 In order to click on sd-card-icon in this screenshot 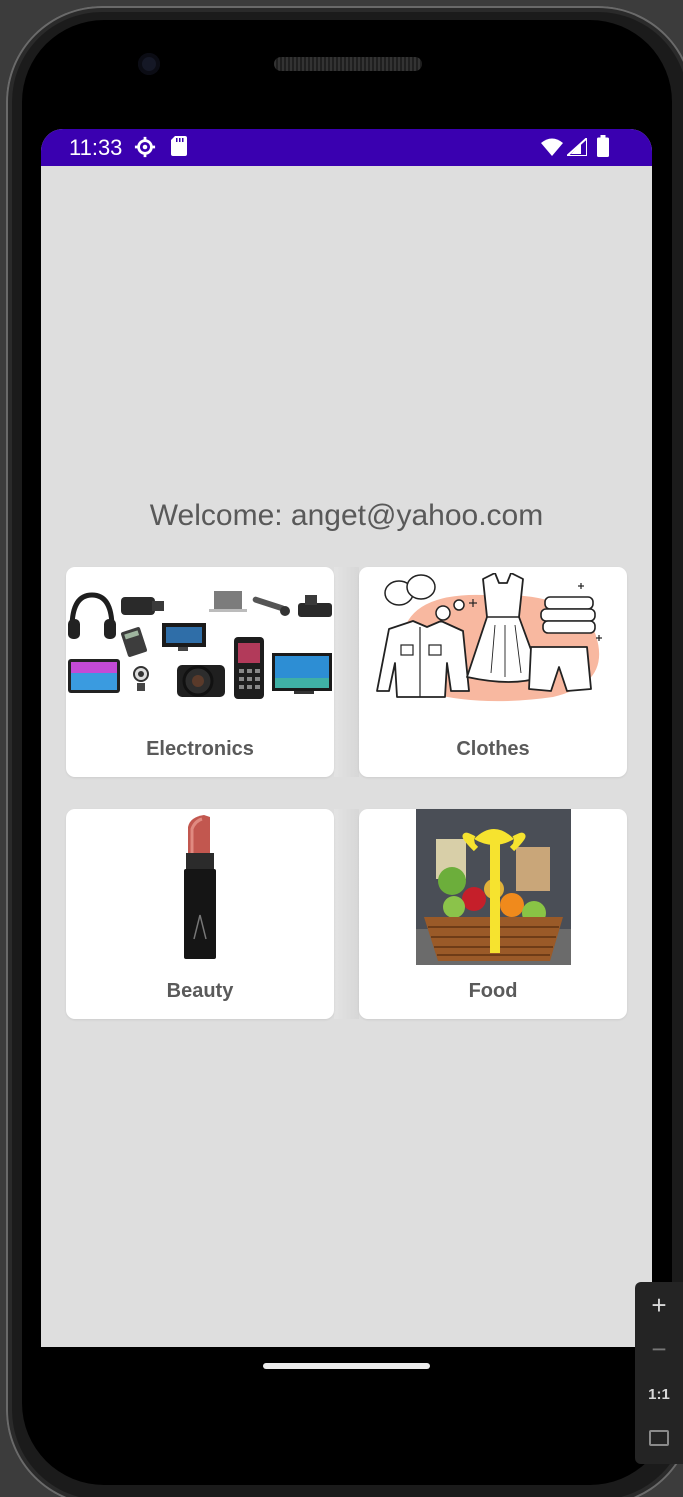, I will do `click(179, 146)`.